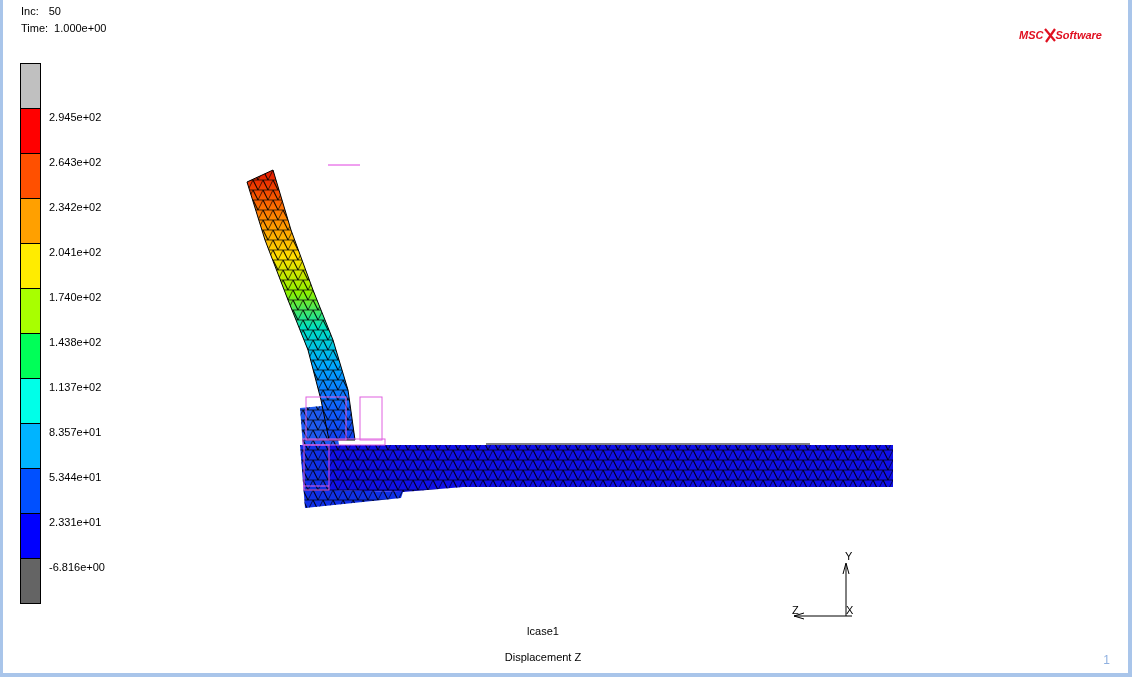  I want to click on axis-label: X, so click(850, 610).